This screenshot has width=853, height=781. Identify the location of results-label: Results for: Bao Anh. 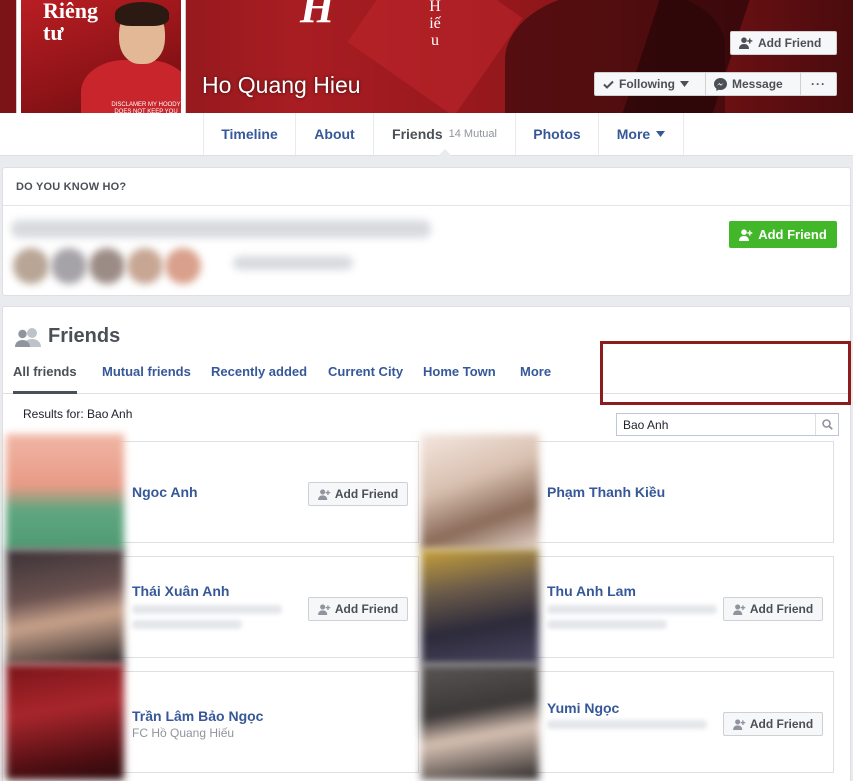
(78, 414).